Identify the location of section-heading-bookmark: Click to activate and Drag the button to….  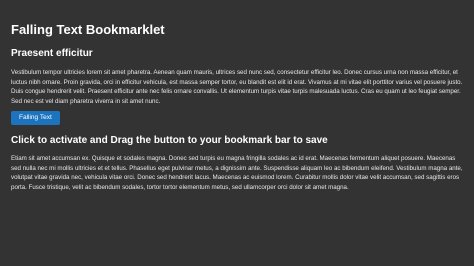
(169, 140).